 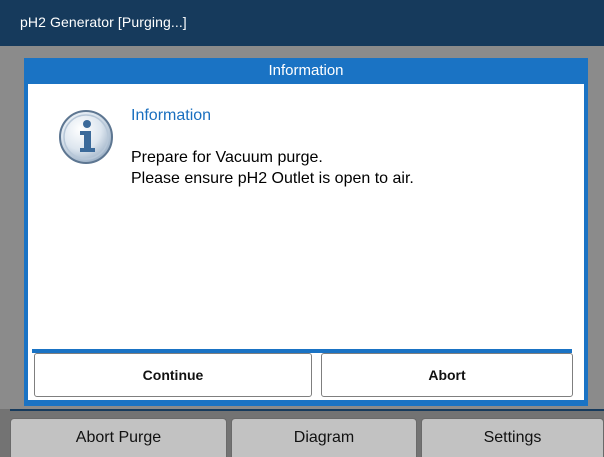 I want to click on title-bar: pH2 Generator [Purging...], so click(x=302, y=23).